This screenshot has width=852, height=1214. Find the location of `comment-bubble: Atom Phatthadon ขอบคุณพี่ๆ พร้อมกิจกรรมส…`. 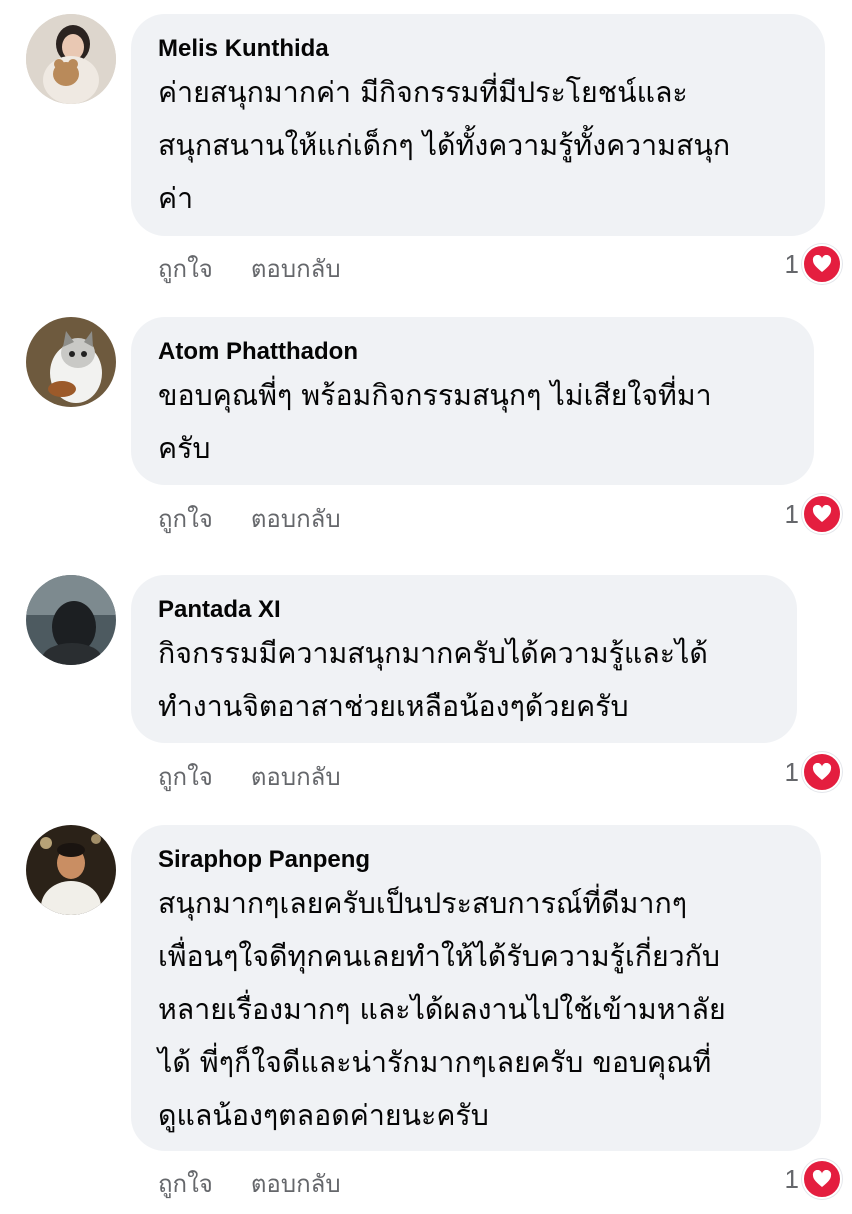

comment-bubble: Atom Phatthadon ขอบคุณพี่ๆ พร้อมกิจกรรมส… is located at coordinates (472, 401).